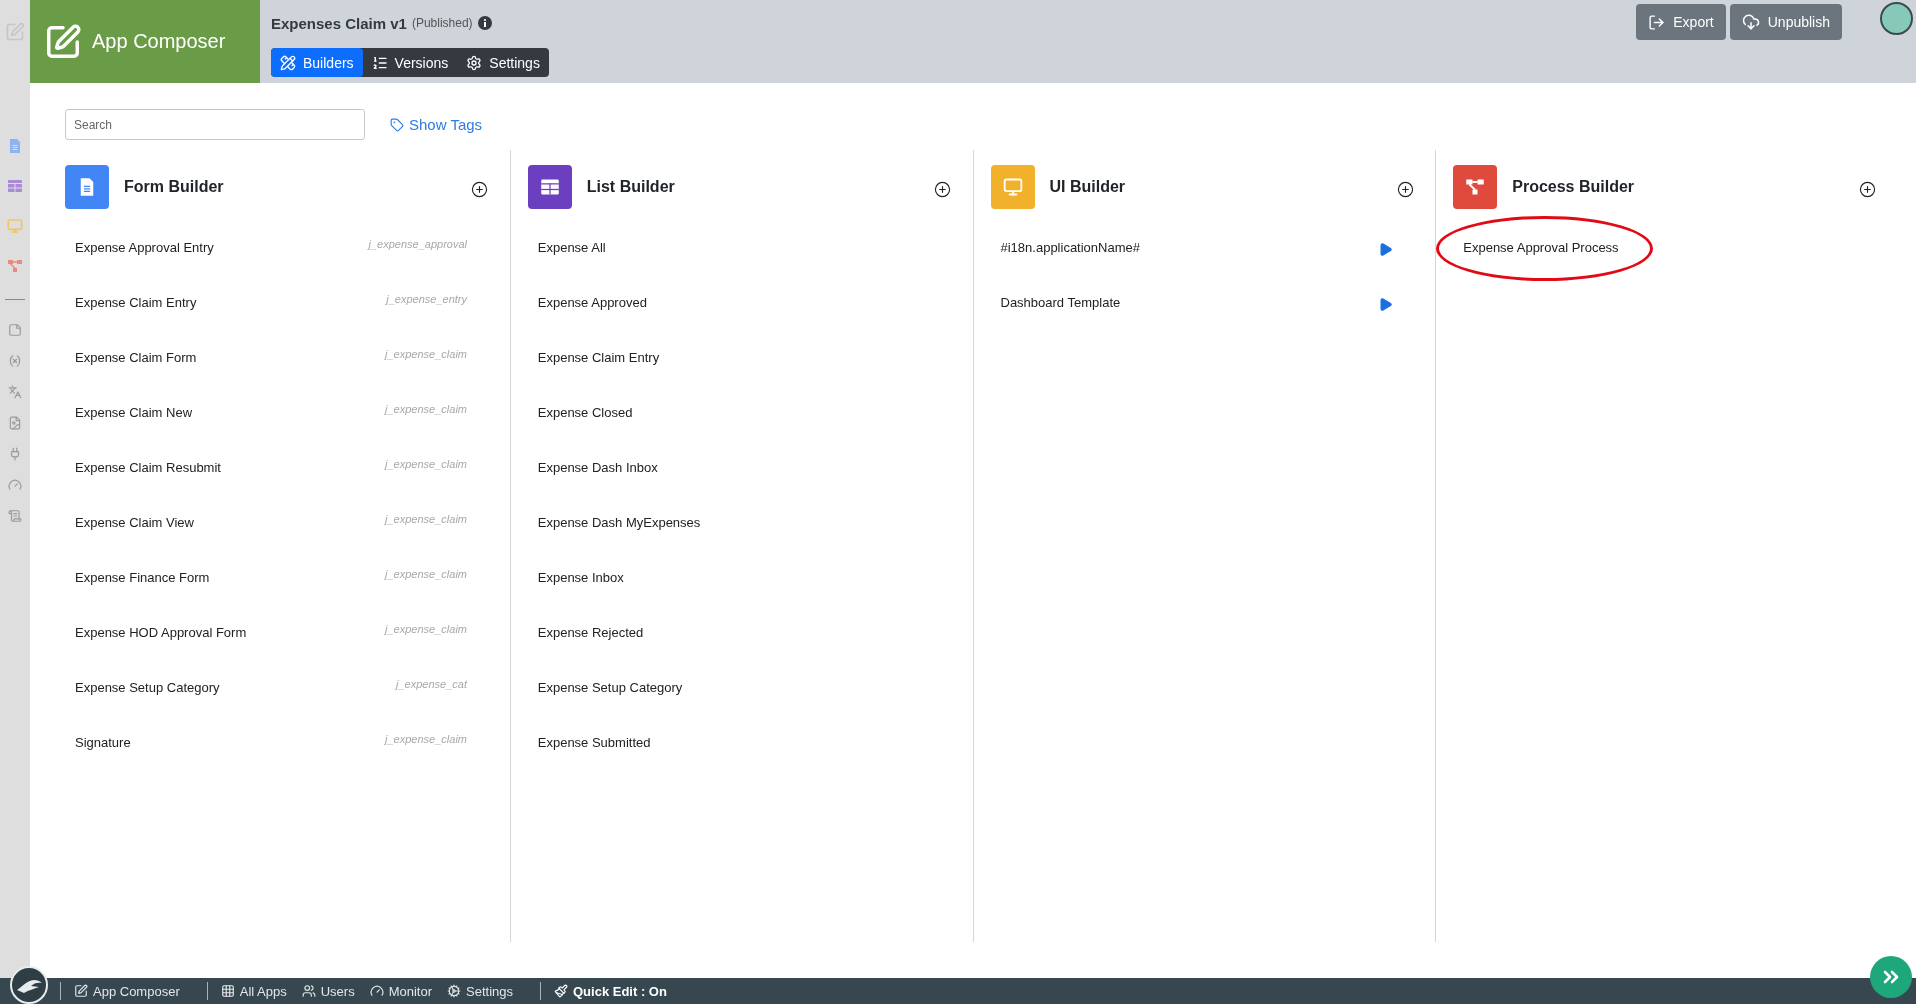 This screenshot has height=1004, width=1916. Describe the element at coordinates (571, 247) in the screenshot. I see `item-link: Expense All` at that location.